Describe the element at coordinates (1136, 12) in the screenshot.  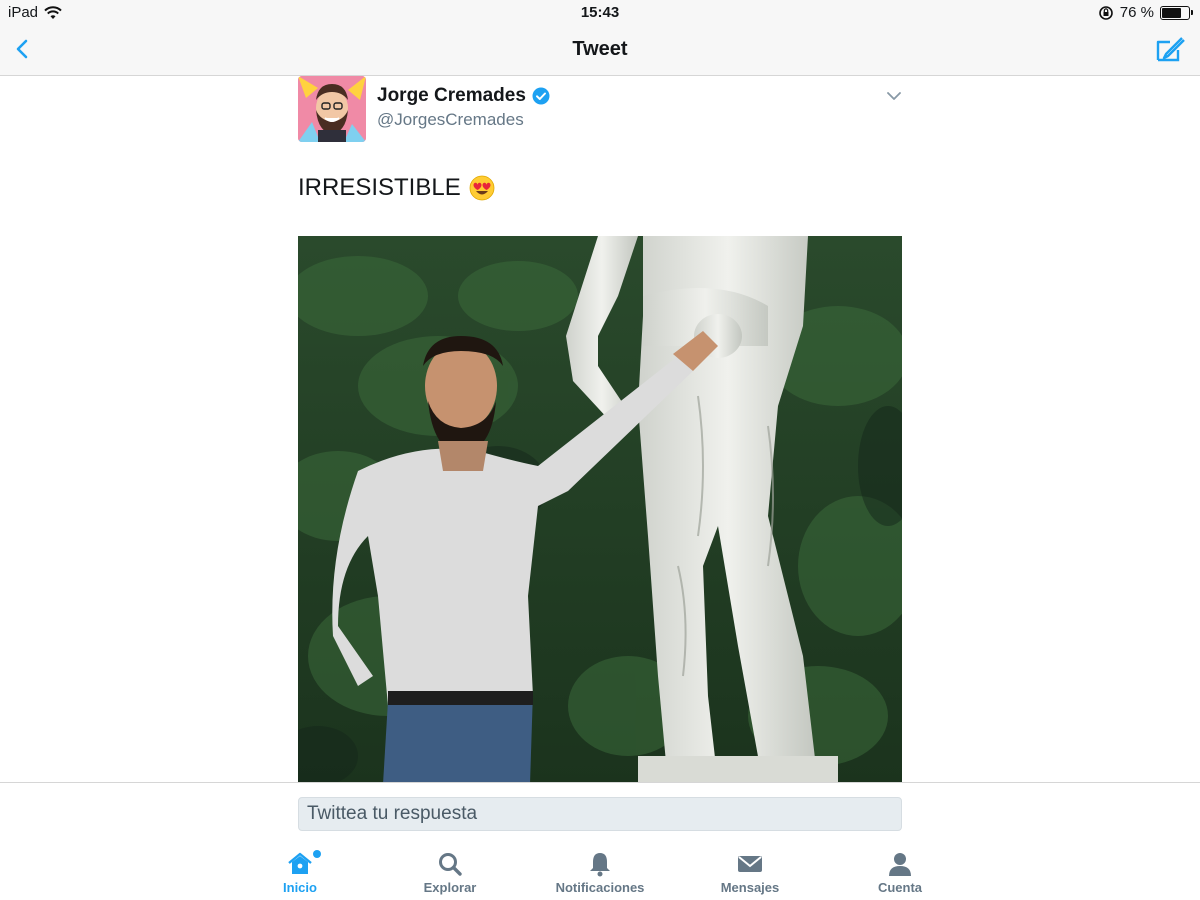
I see `battery-percent: 76 %` at that location.